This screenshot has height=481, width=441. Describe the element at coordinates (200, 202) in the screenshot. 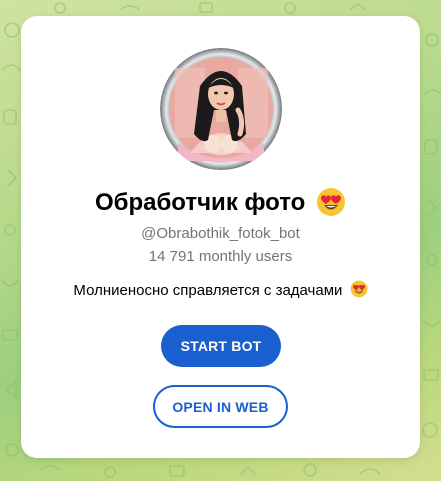

I see `bot-name: Обработчик фото` at that location.